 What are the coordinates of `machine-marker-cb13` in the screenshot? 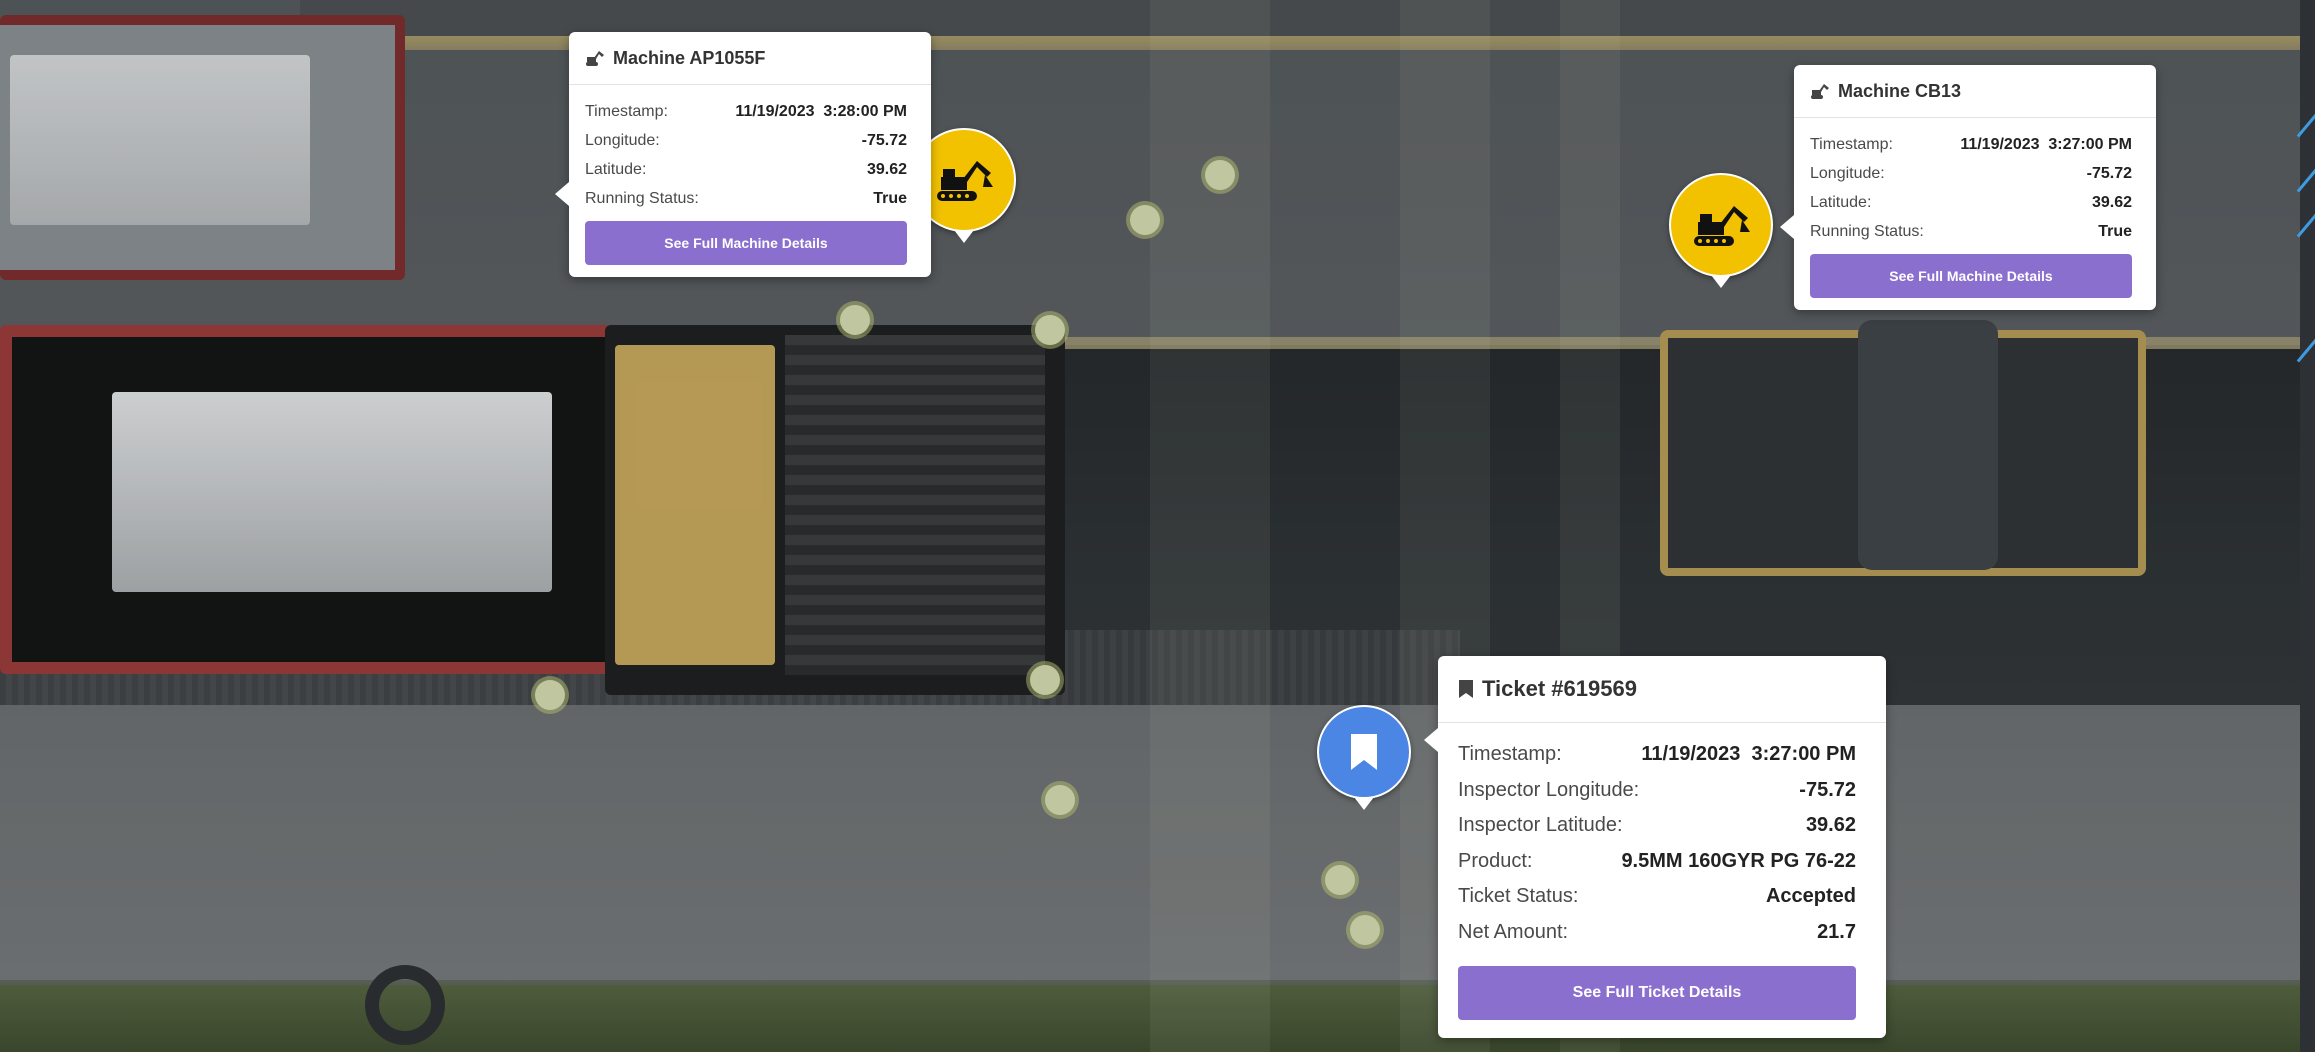 It's located at (1721, 225).